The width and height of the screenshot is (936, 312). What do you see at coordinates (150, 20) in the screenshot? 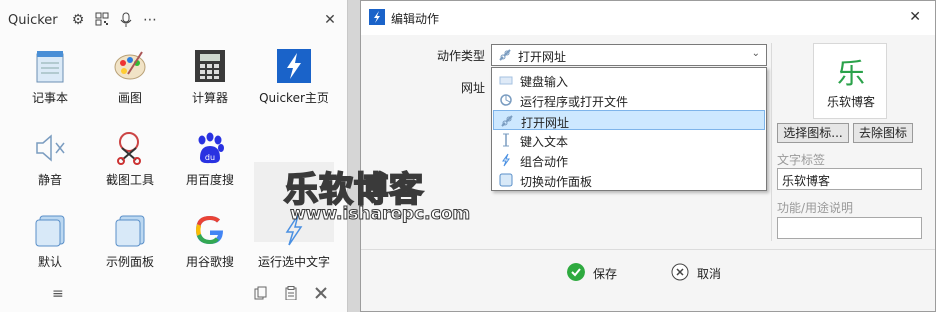
I see `more-icon: ⋯` at bounding box center [150, 20].